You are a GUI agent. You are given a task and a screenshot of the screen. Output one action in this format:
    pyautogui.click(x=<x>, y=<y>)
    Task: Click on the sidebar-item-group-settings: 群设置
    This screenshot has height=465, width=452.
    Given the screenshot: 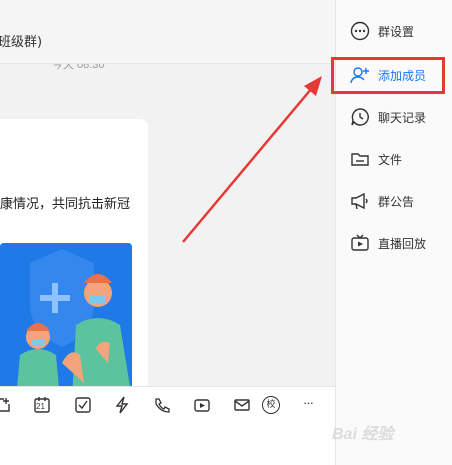 What is the action you would take?
    pyautogui.click(x=394, y=30)
    